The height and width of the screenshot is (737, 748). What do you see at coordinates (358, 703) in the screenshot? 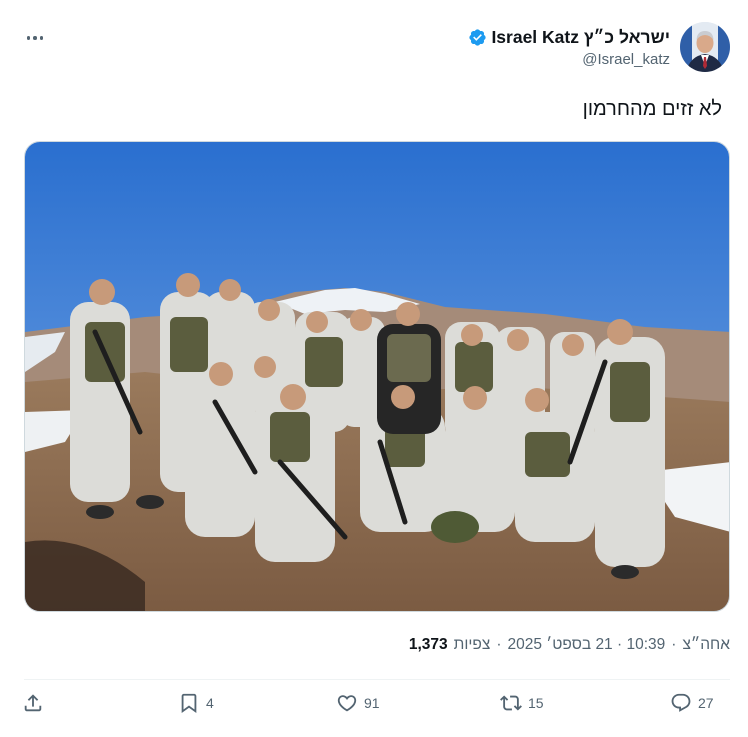
I see `like-button: 91` at bounding box center [358, 703].